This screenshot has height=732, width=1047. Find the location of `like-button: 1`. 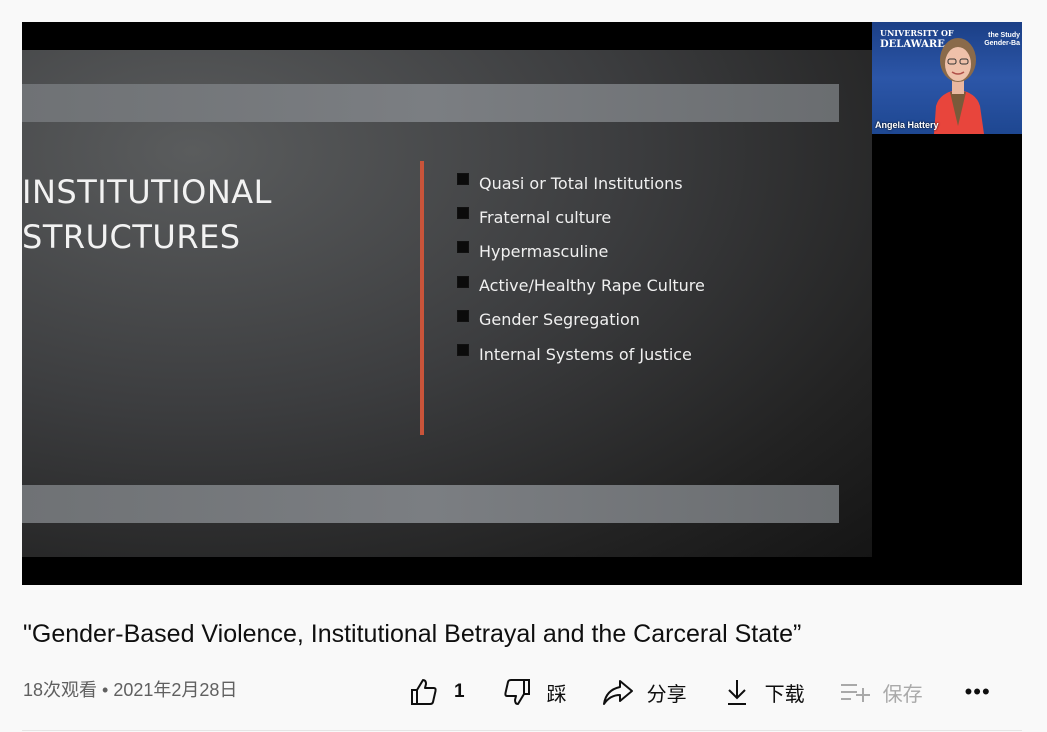

like-button: 1 is located at coordinates (436, 692).